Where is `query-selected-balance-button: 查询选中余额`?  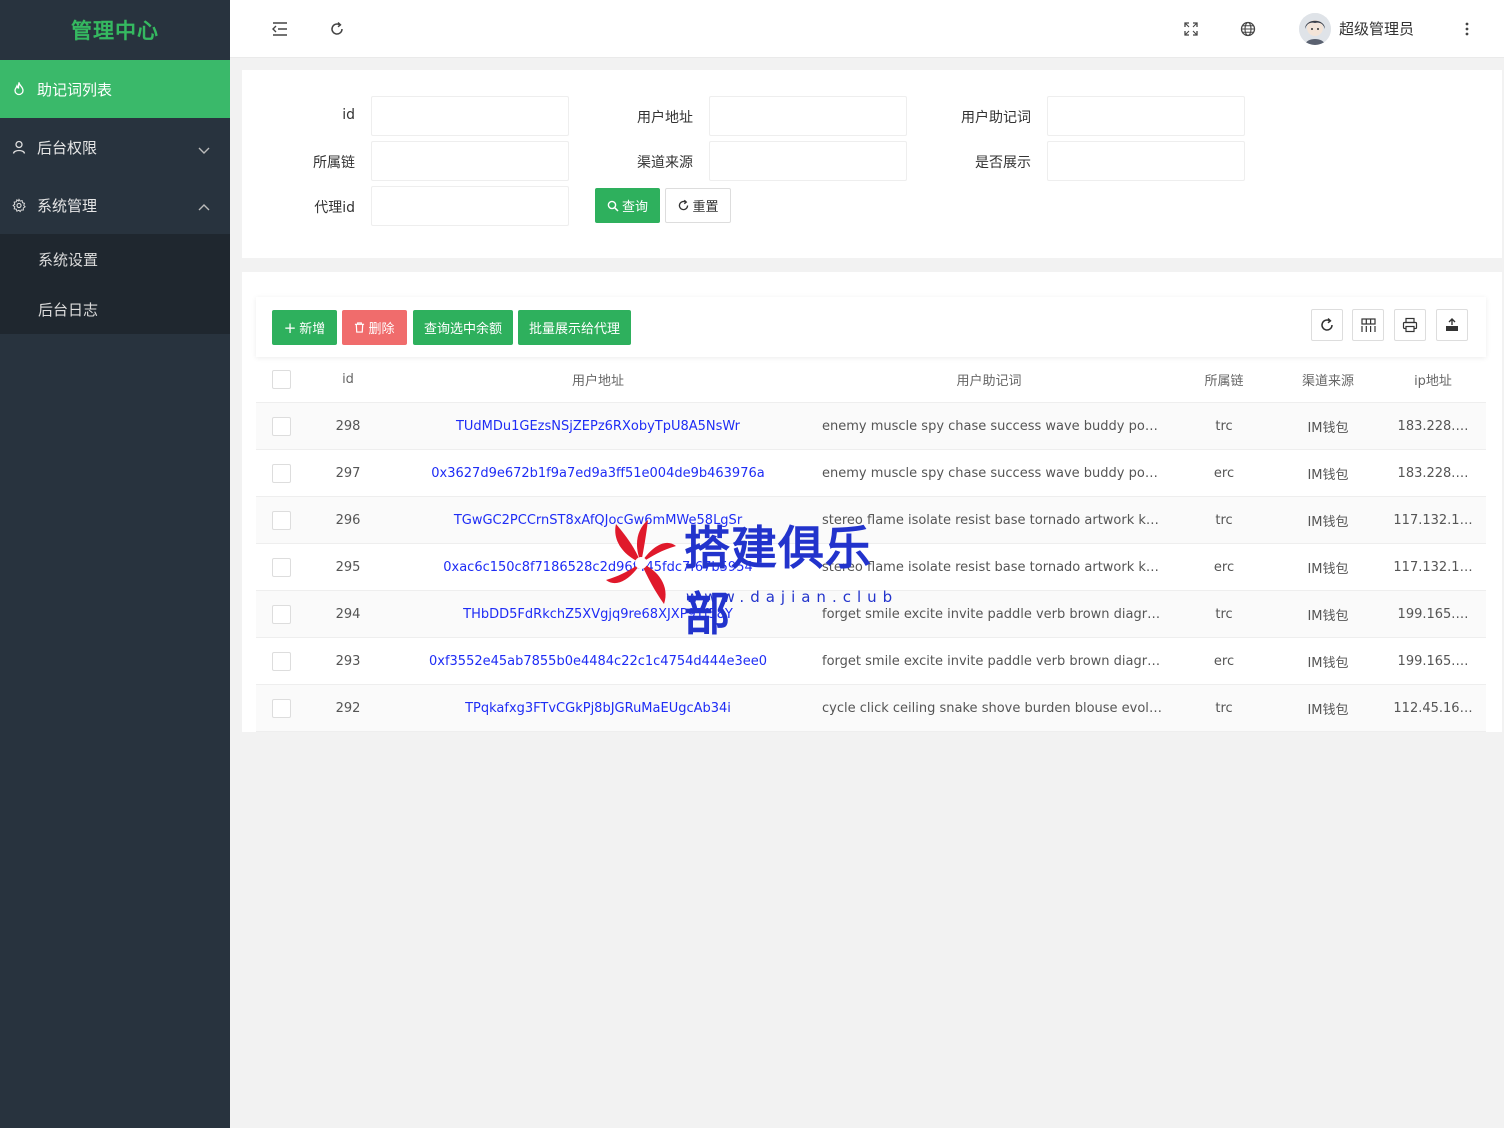 query-selected-balance-button: 查询选中余额 is located at coordinates (463, 327).